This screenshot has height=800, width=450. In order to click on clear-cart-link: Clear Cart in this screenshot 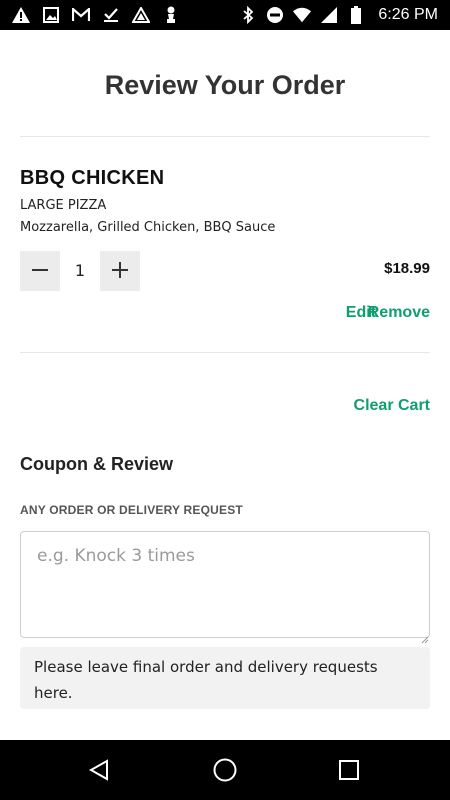, I will do `click(392, 406)`.